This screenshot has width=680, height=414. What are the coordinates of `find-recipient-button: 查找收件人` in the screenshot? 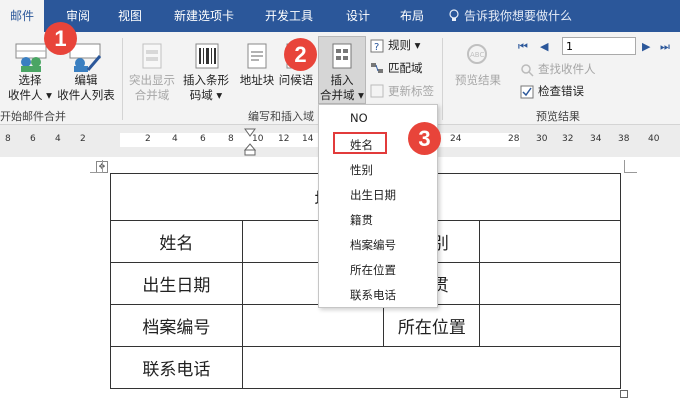 It's located at (567, 69).